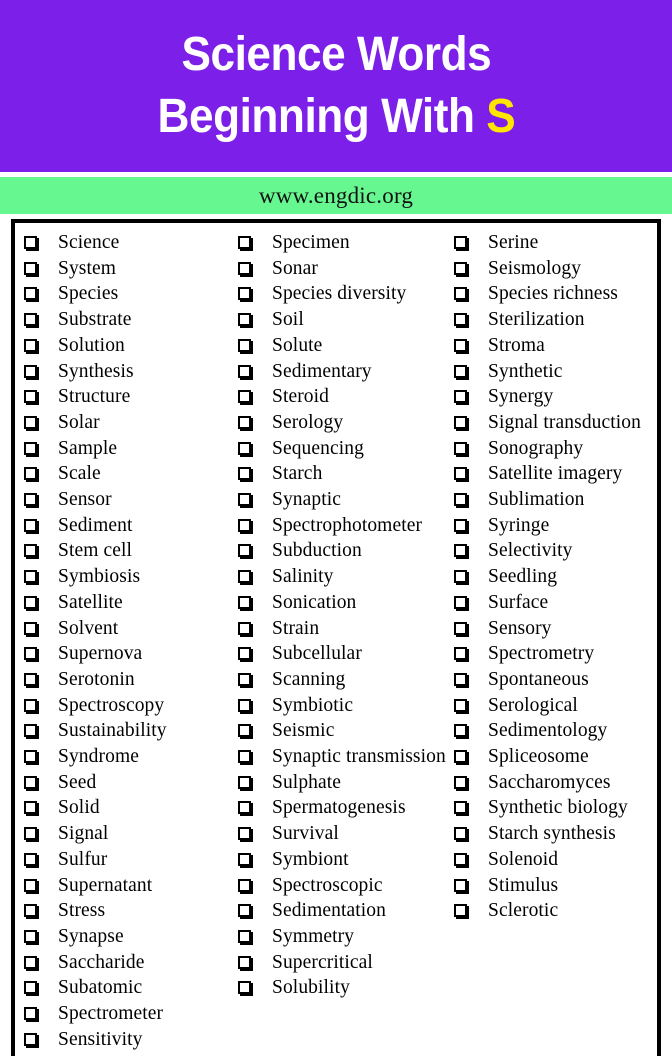 This screenshot has width=672, height=1056. What do you see at coordinates (127, 860) in the screenshot?
I see `word-list-item: Sulfur` at bounding box center [127, 860].